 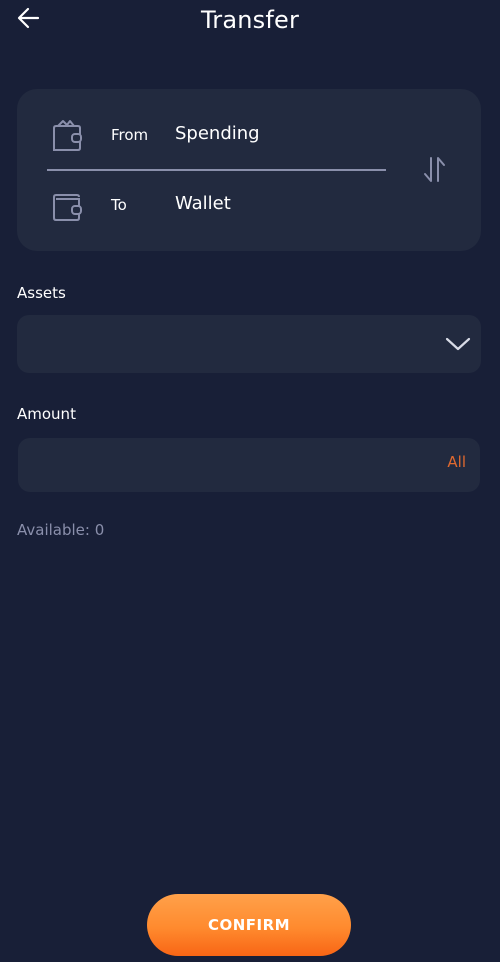 I want to click on amount-field: All, so click(x=249, y=465).